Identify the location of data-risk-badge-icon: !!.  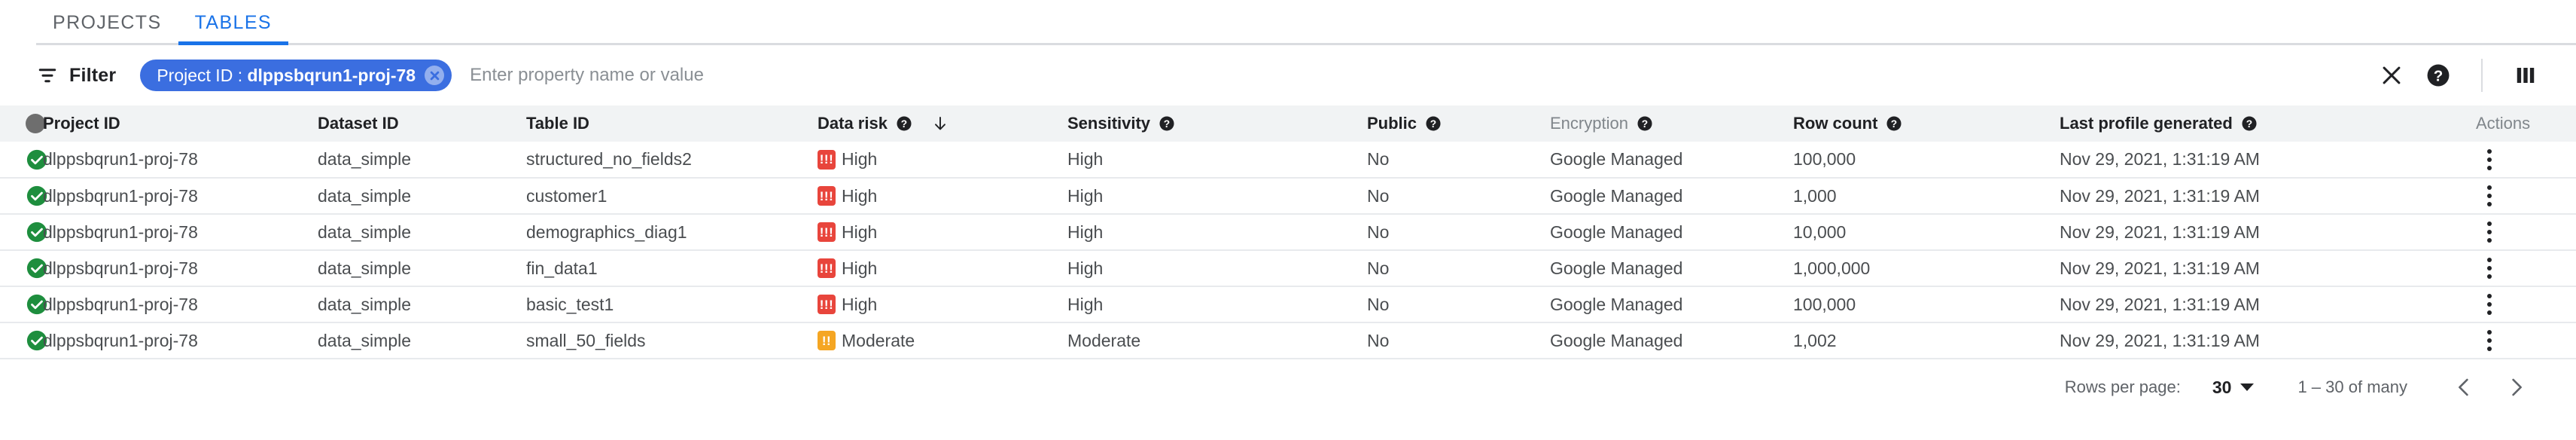
(827, 341).